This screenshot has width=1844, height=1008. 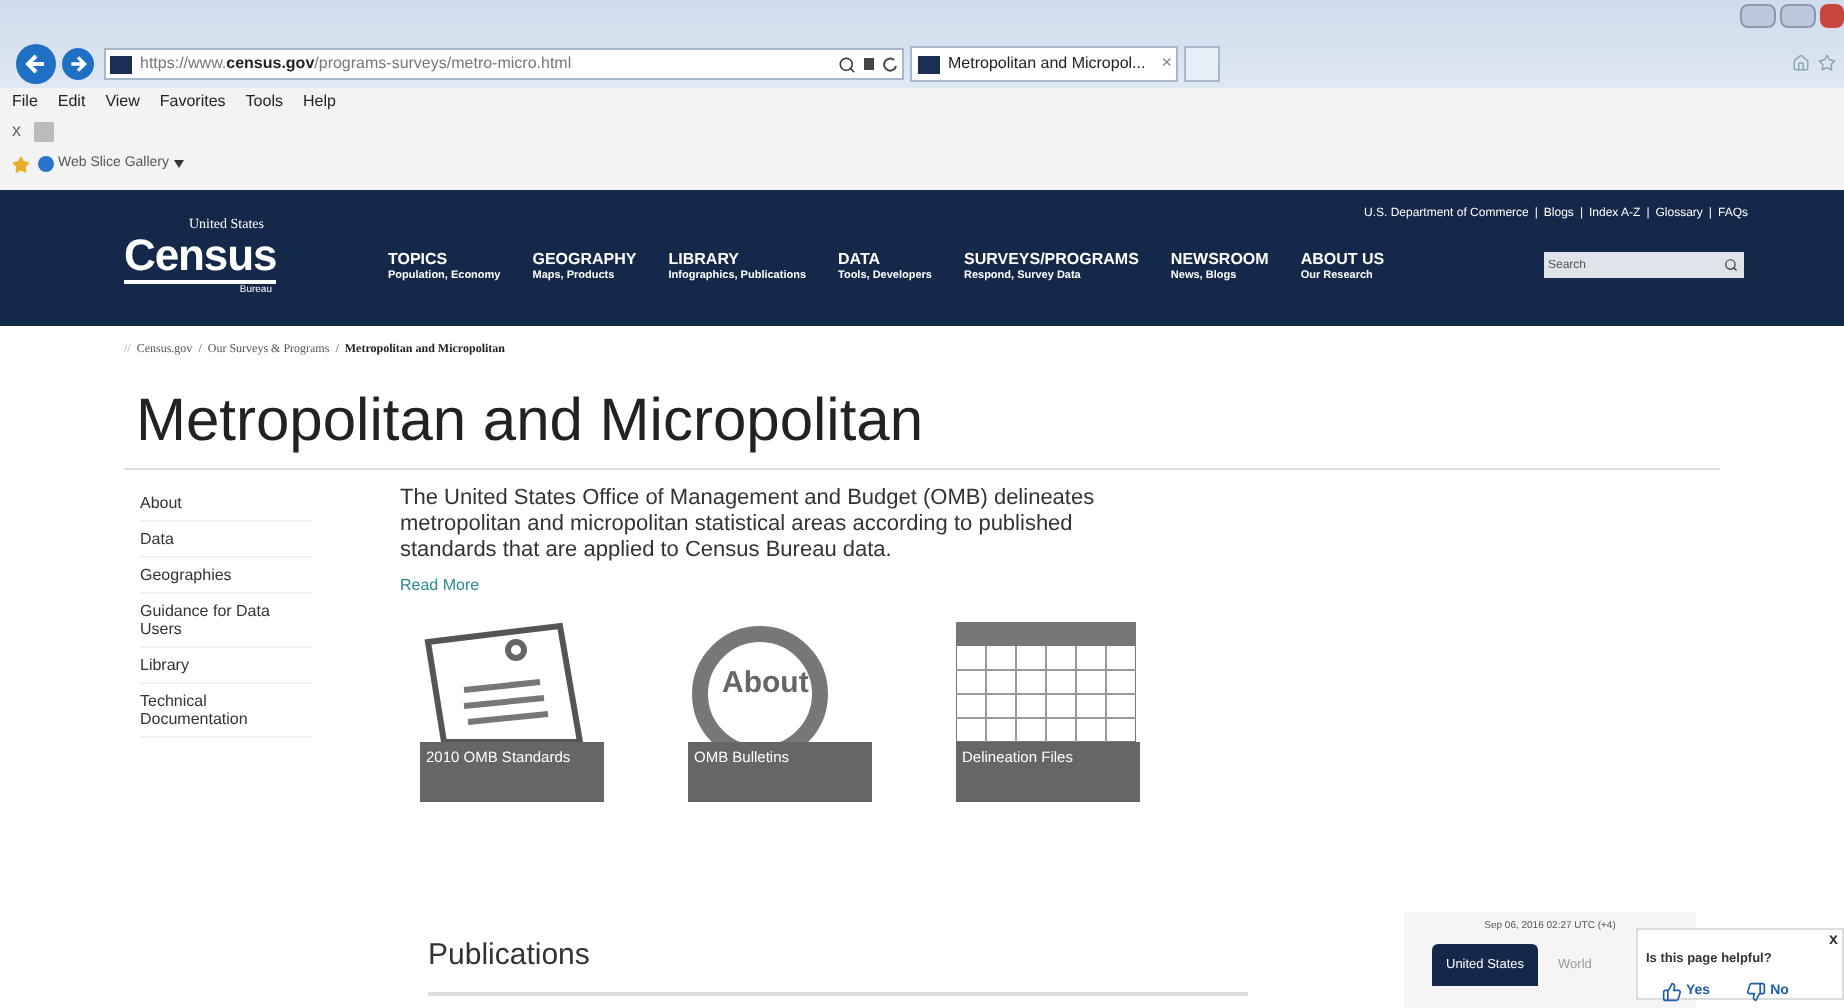 I want to click on read-more-link: Read More, so click(x=780, y=586).